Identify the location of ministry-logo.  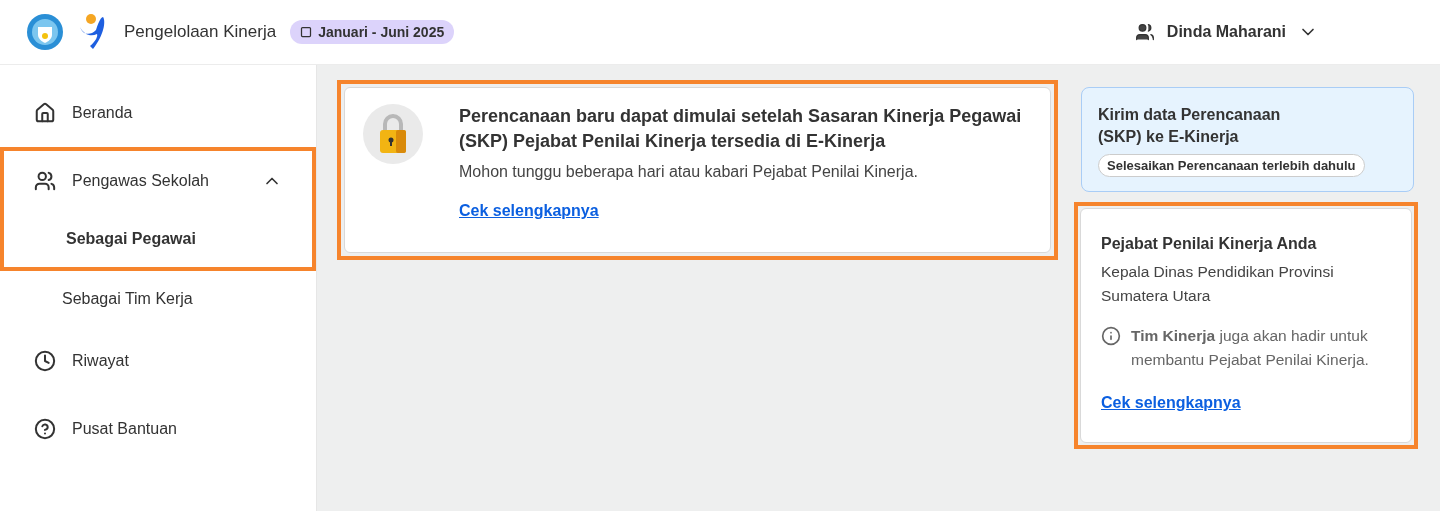
(45, 32).